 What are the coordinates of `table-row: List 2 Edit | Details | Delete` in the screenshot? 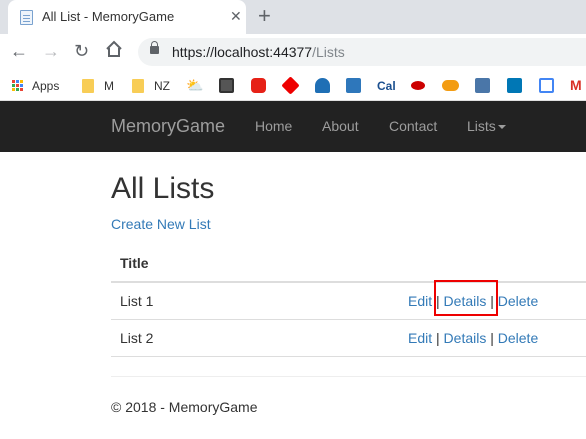 It's located at (348, 338).